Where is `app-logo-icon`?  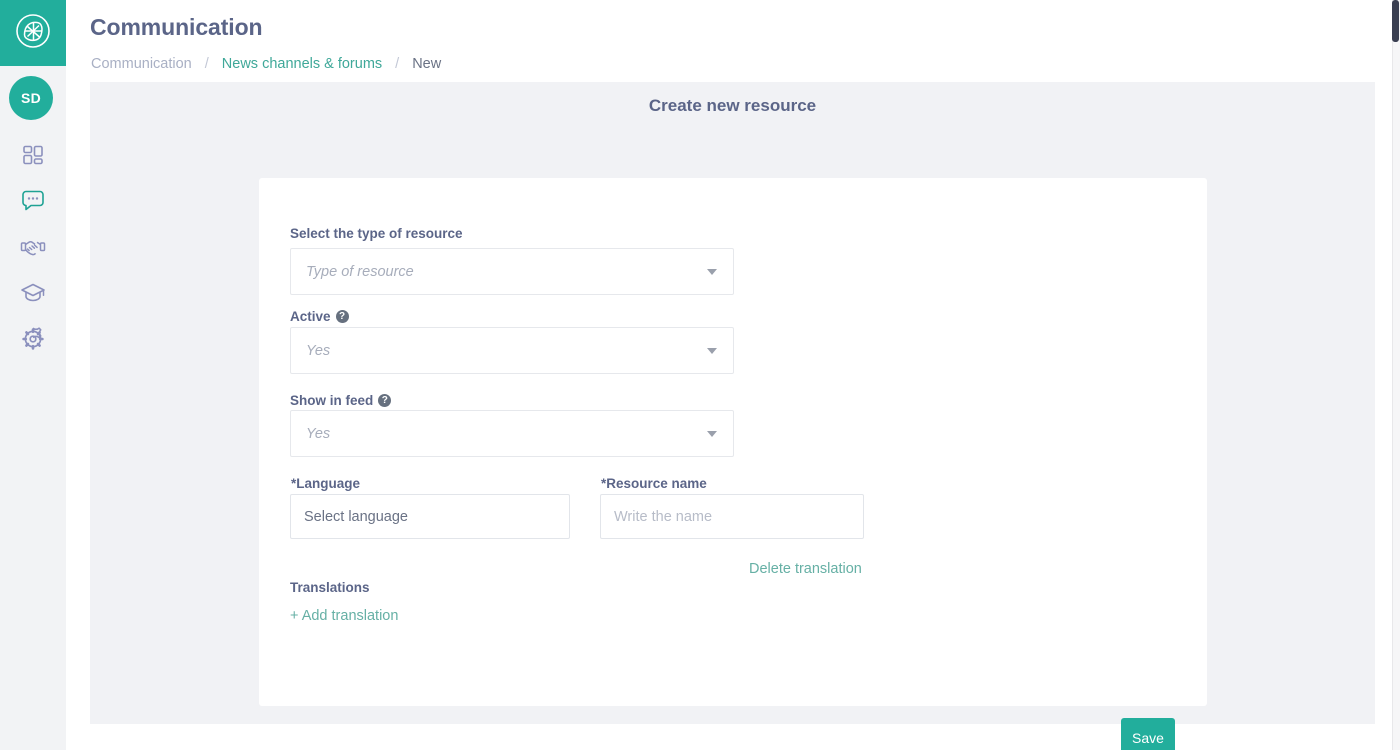 app-logo-icon is located at coordinates (33, 33).